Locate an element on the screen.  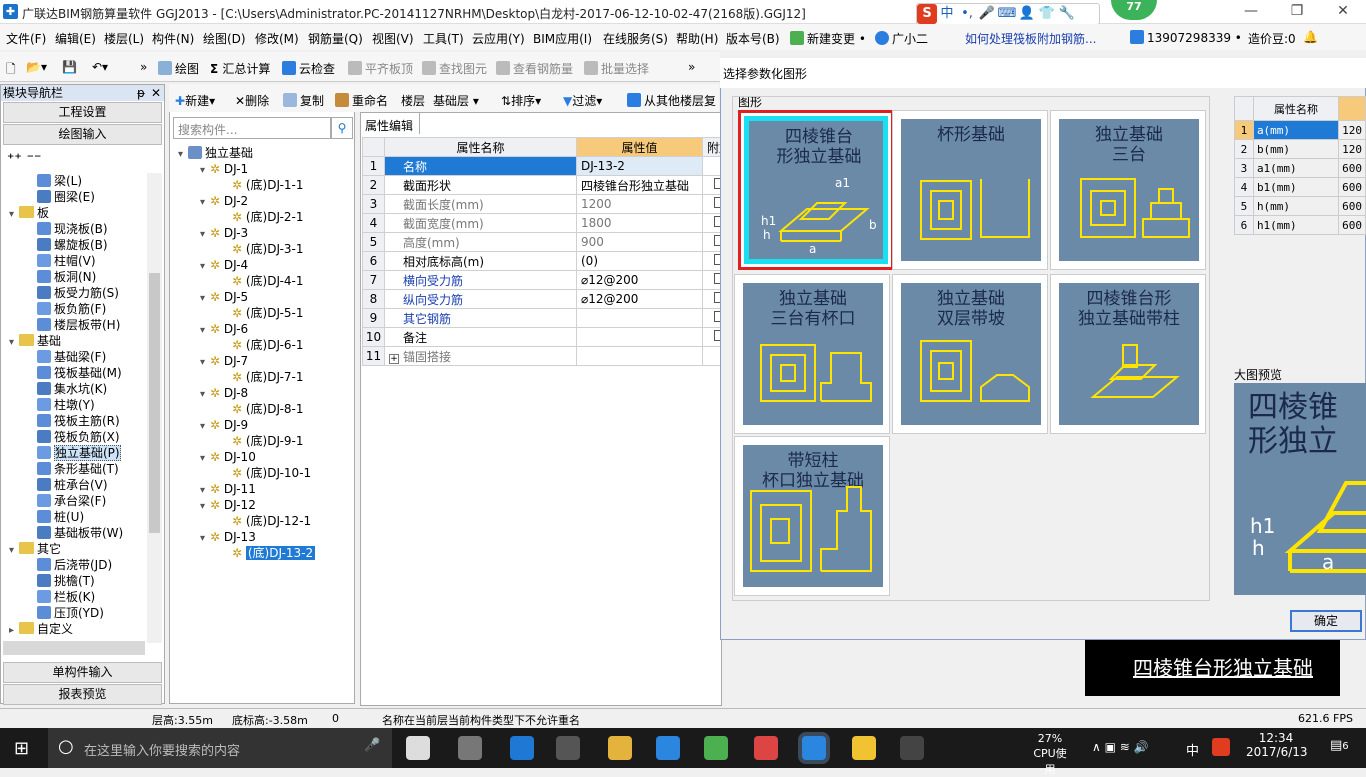
nav-item: 桩(U) is located at coordinates (60, 517).